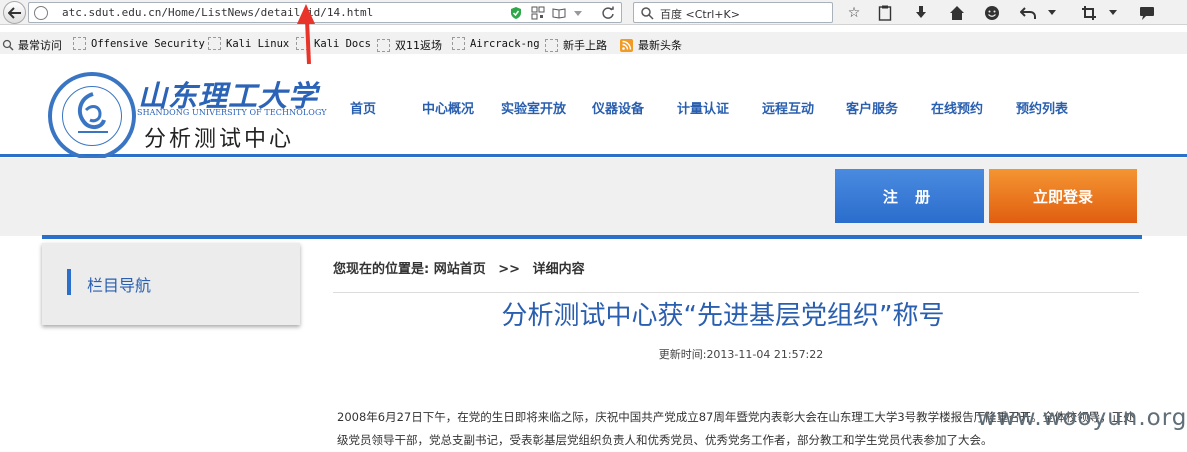 The width and height of the screenshot is (1187, 452). Describe the element at coordinates (381, 269) in the screenshot. I see `breadcrumb-prefix: 您现在的位置是:` at that location.